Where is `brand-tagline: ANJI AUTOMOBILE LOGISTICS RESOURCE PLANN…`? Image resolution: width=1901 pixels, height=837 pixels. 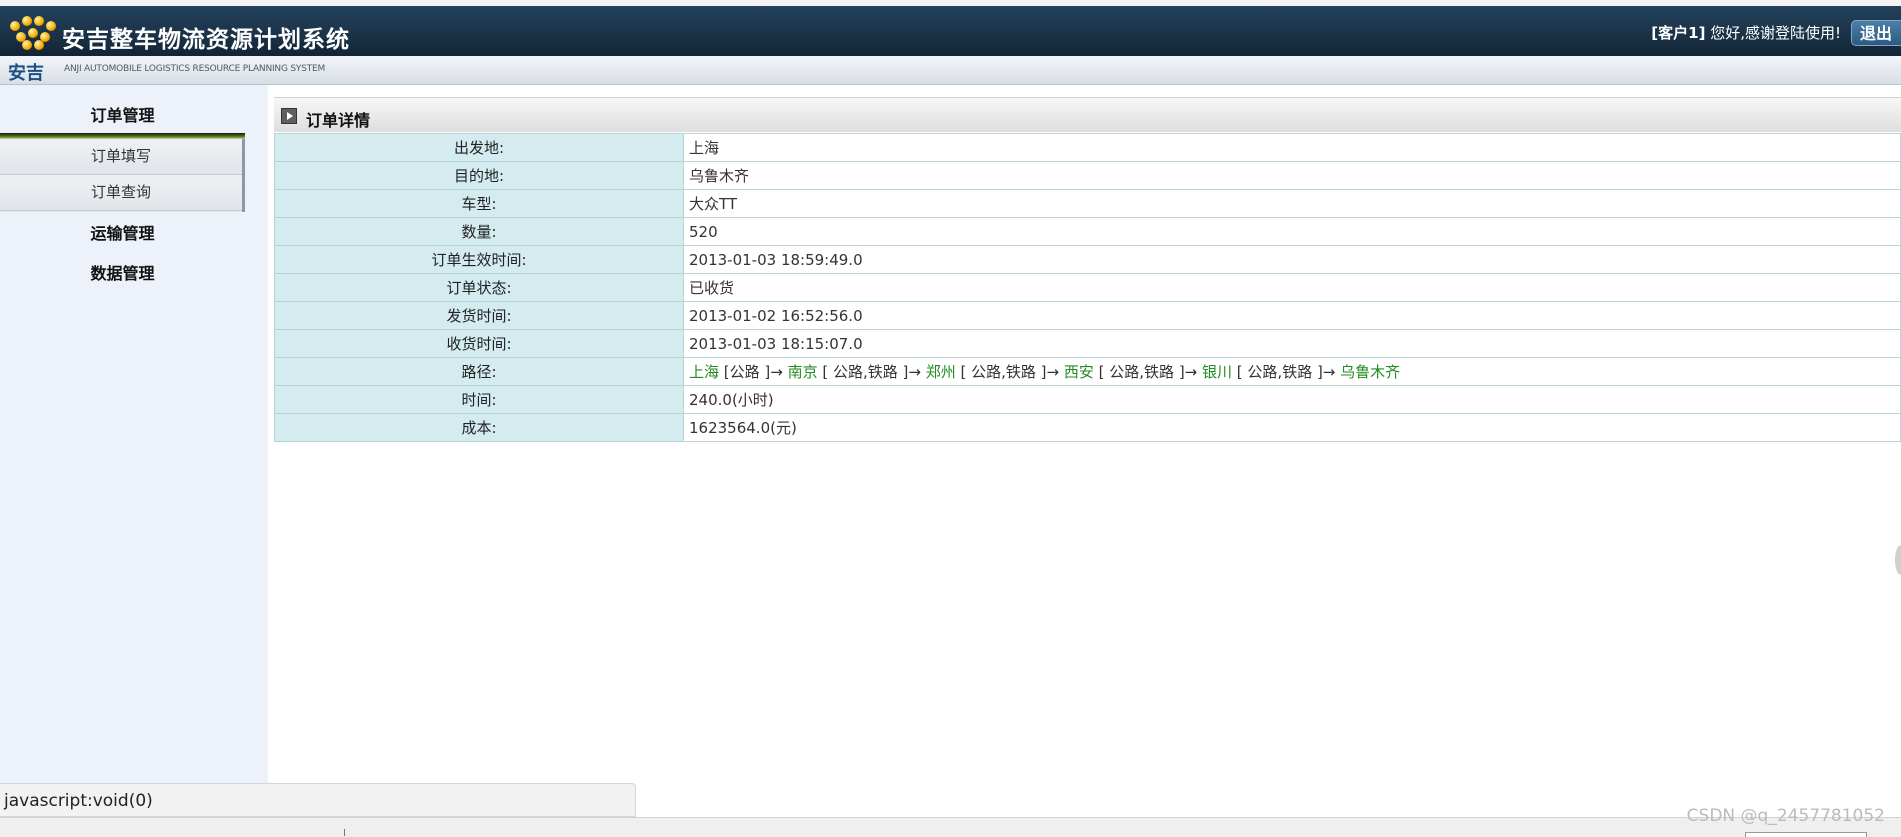
brand-tagline: ANJI AUTOMOBILE LOGISTICS RESOURCE PLANN… is located at coordinates (195, 69).